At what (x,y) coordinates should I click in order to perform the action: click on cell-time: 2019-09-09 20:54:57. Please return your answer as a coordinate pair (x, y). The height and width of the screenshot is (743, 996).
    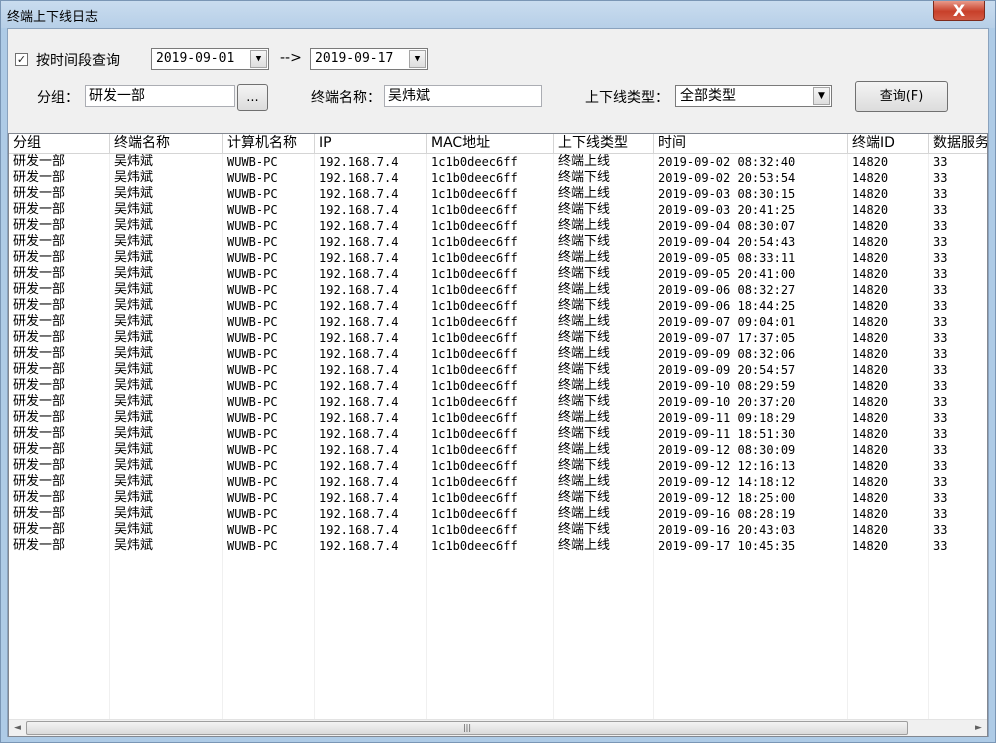
    Looking at the image, I should click on (727, 370).